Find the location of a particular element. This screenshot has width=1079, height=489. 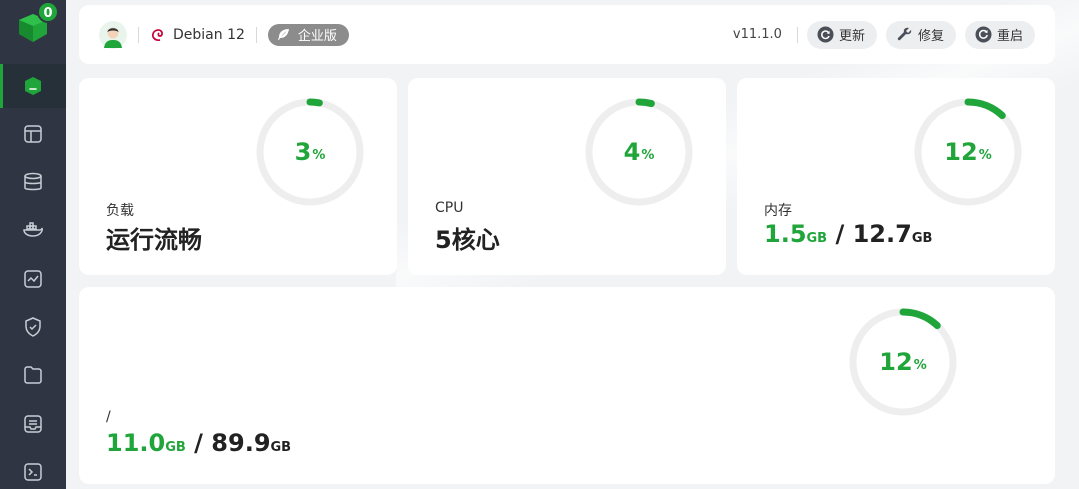

memory-usage: 1.5GB / 12.7GB is located at coordinates (848, 234).